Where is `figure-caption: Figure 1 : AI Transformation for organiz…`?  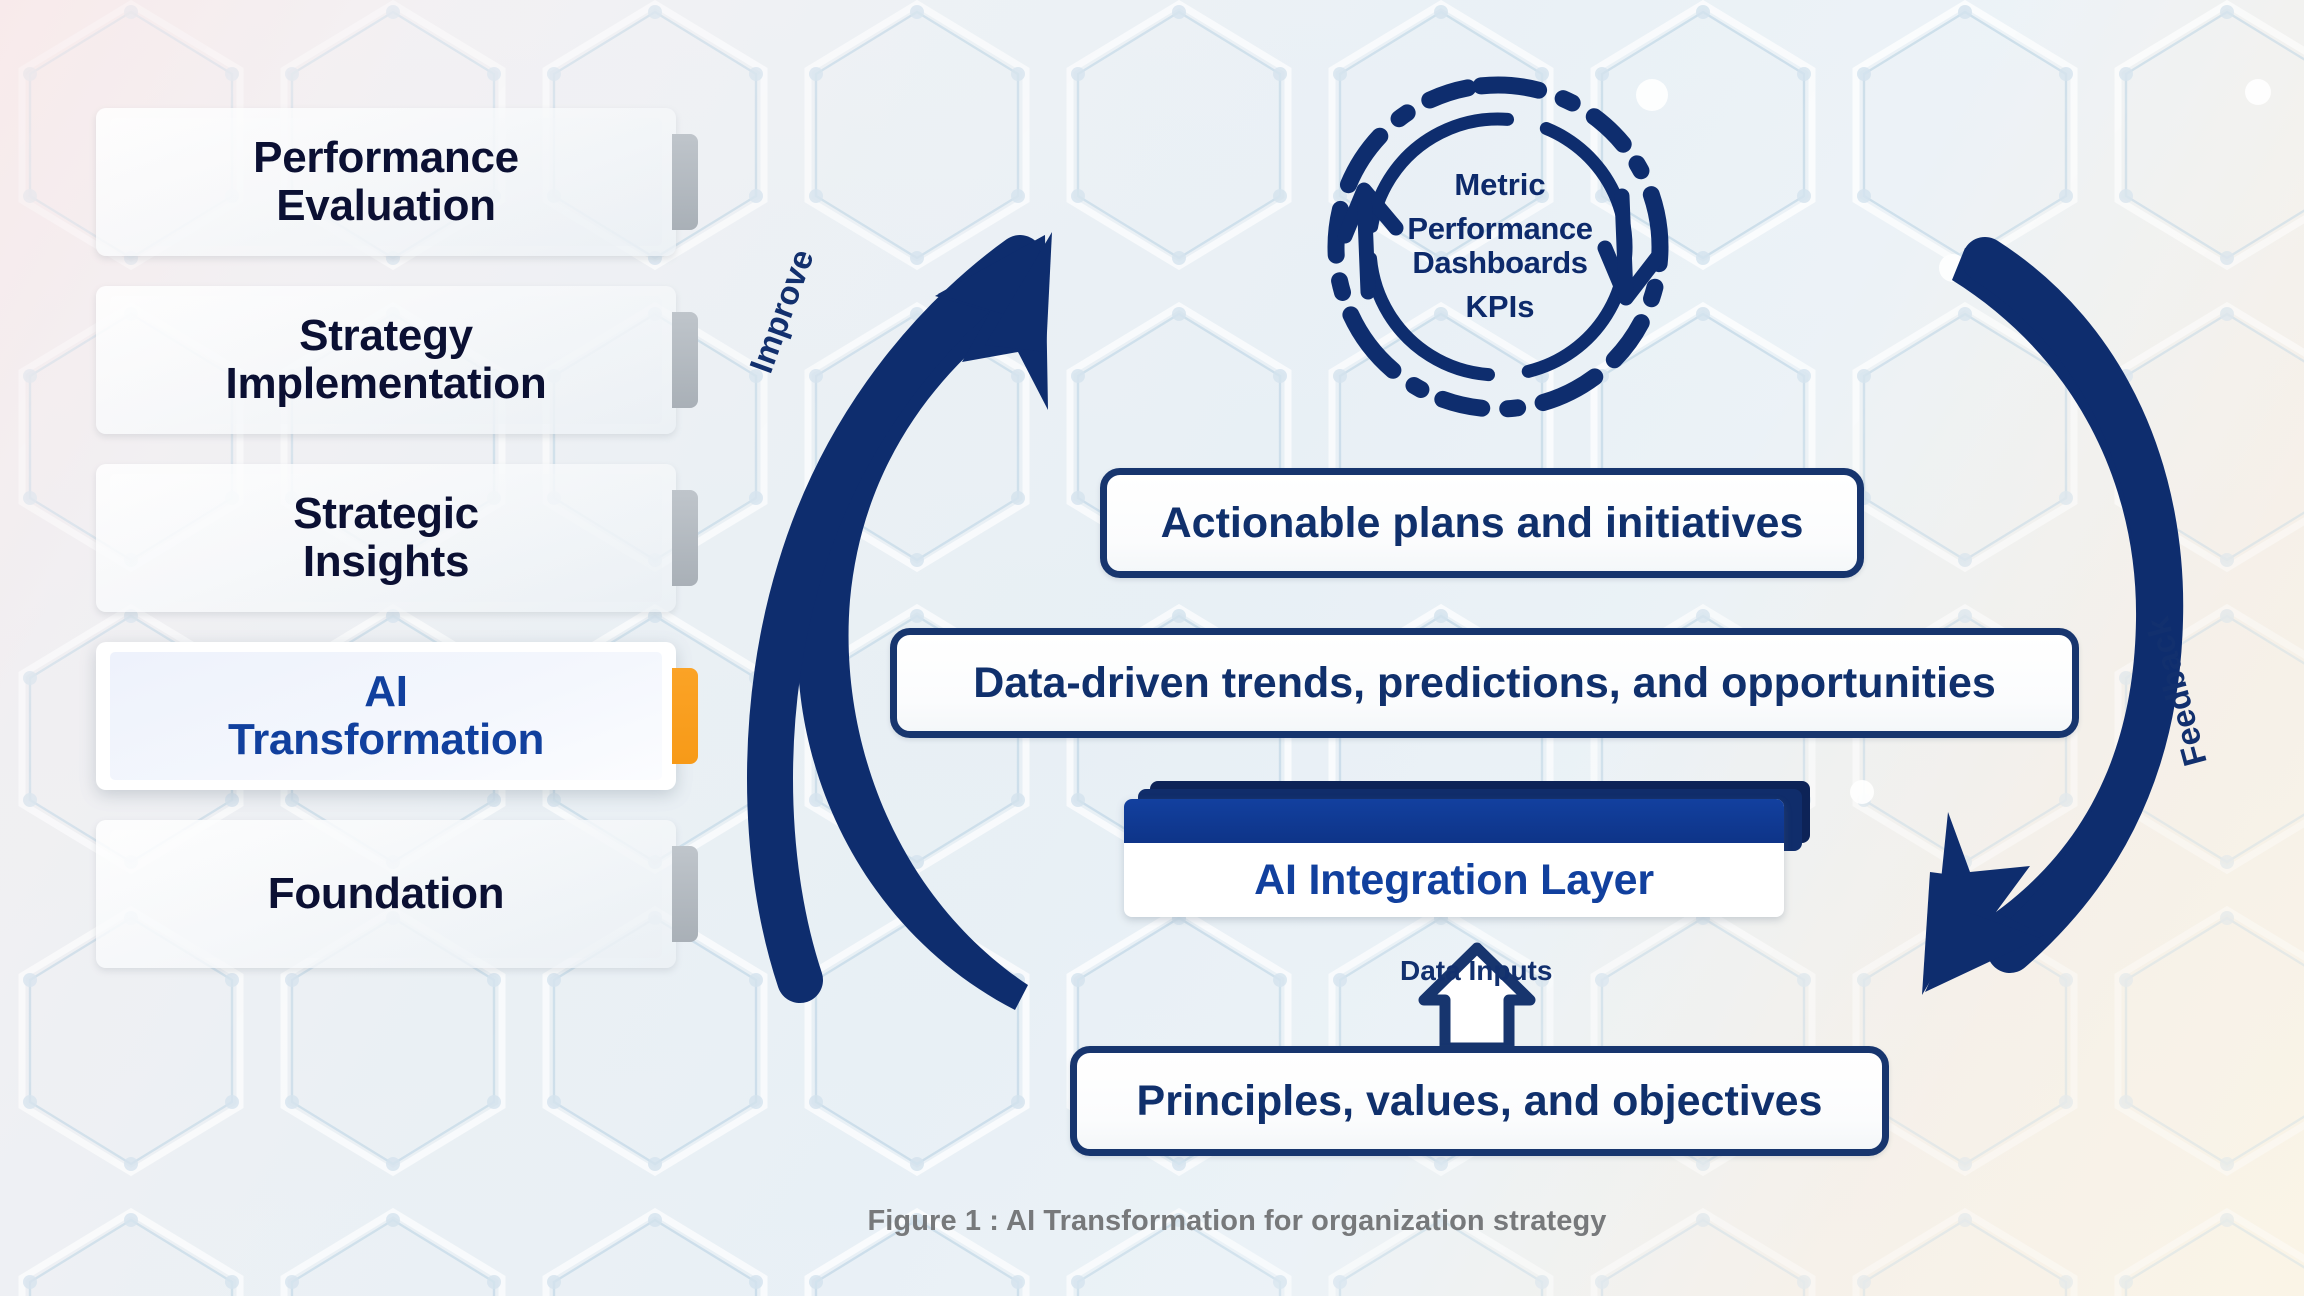
figure-caption: Figure 1 : AI Transformation for organiz… is located at coordinates (1152, 1221).